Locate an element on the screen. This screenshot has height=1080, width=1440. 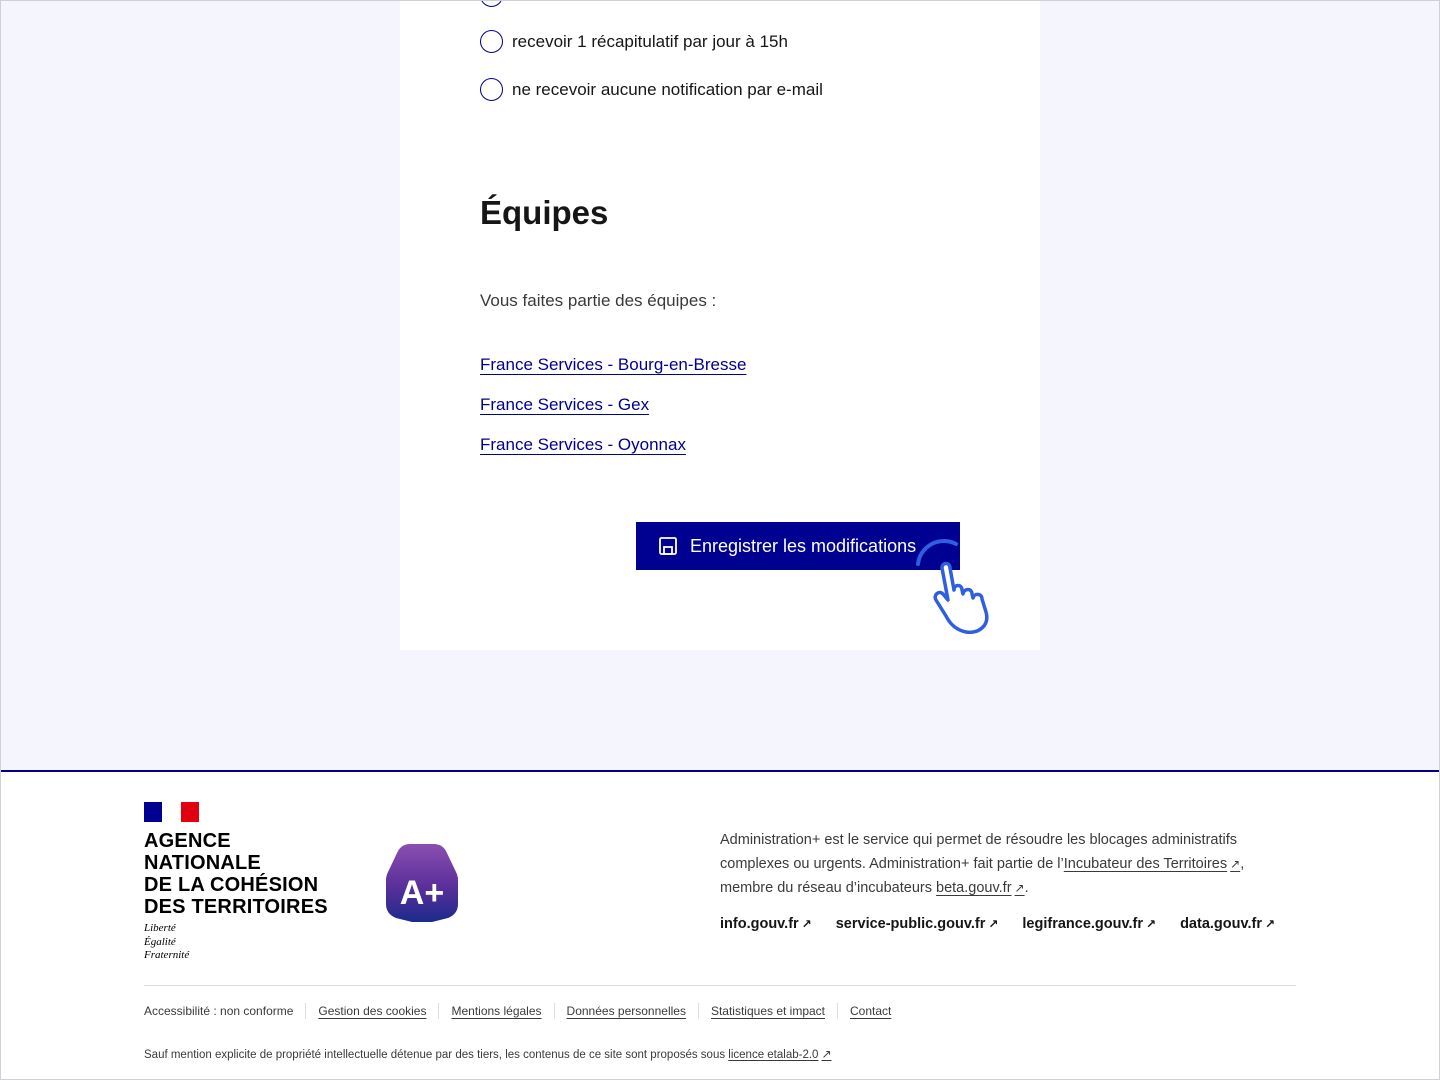
statistics-link: Statistiques et impact is located at coordinates (767, 1011).